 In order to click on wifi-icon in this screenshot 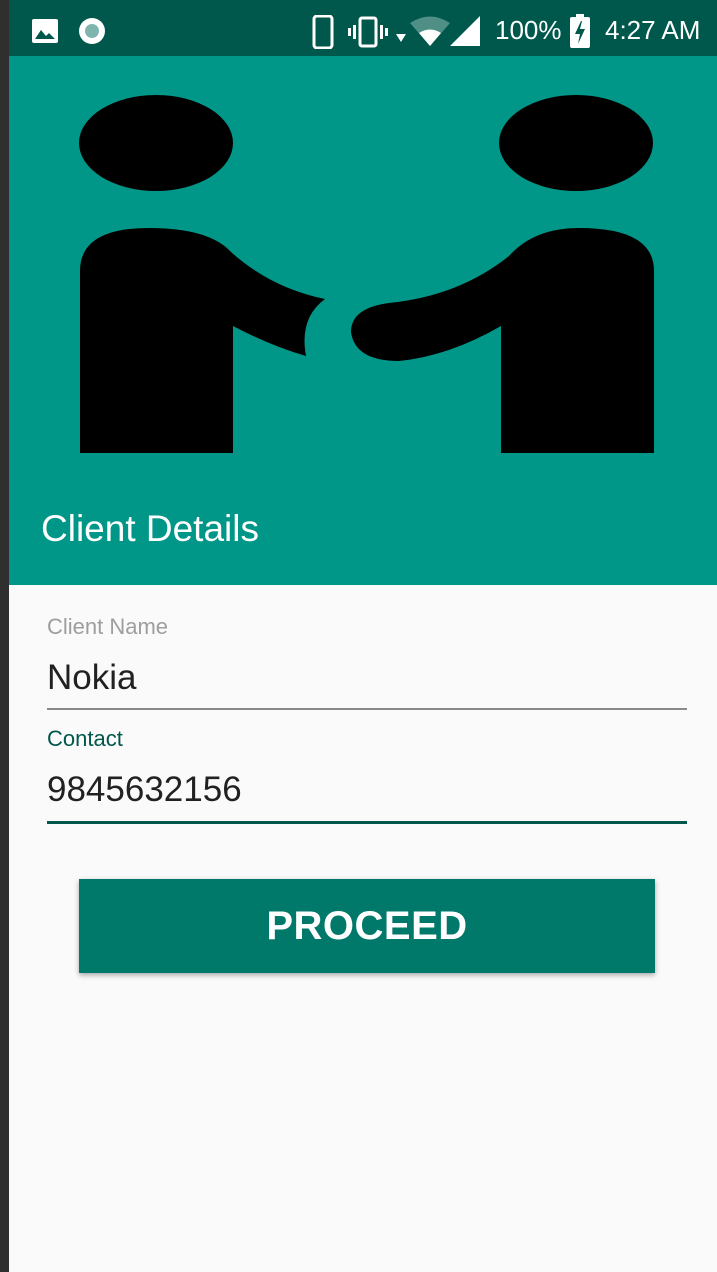, I will do `click(430, 31)`.